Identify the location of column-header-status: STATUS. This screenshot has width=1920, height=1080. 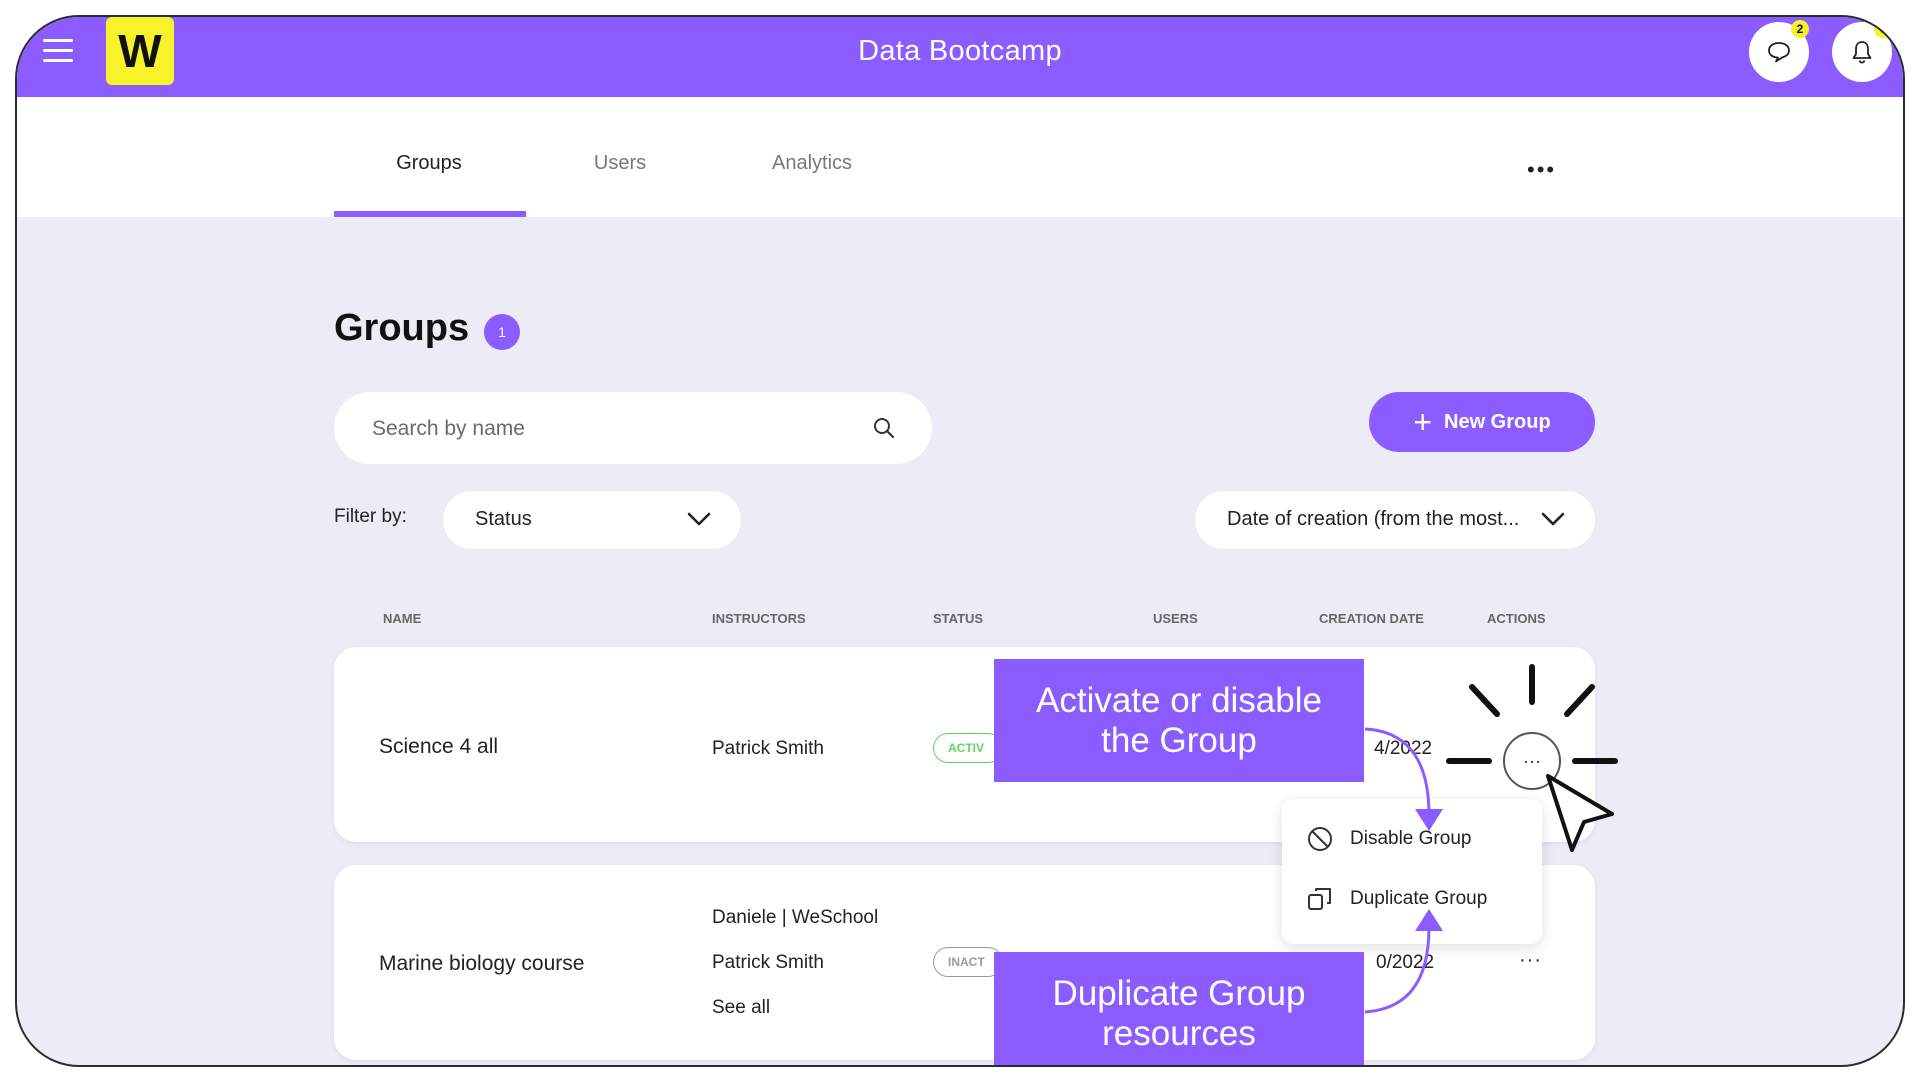
(958, 618).